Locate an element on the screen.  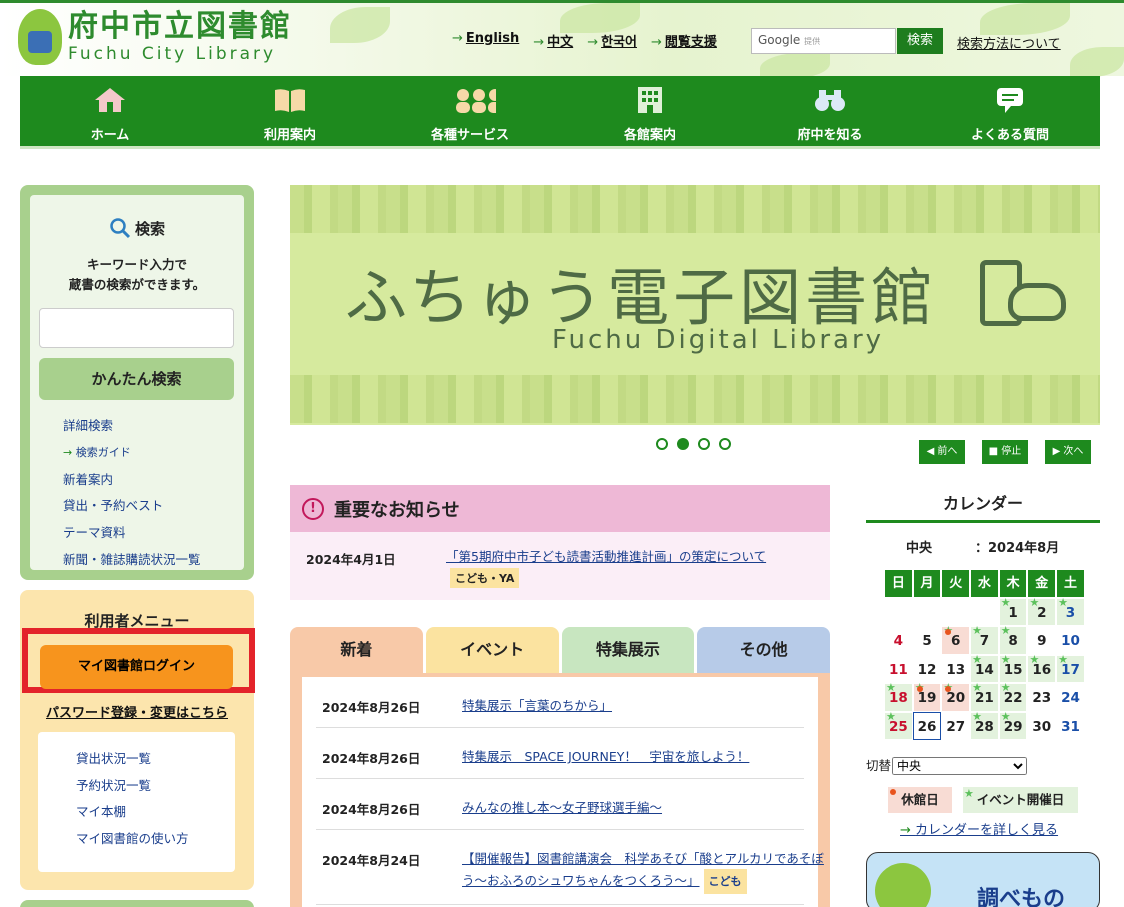
calendar-day: 23 is located at coordinates (1042, 697).